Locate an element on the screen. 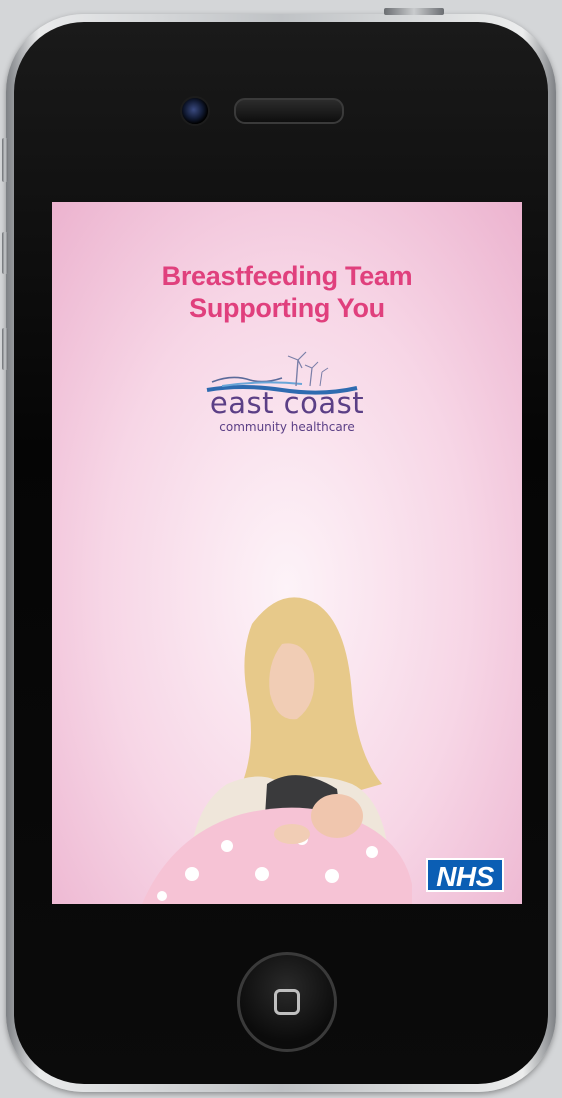  logo-tagline: community healthcare is located at coordinates (287, 427).